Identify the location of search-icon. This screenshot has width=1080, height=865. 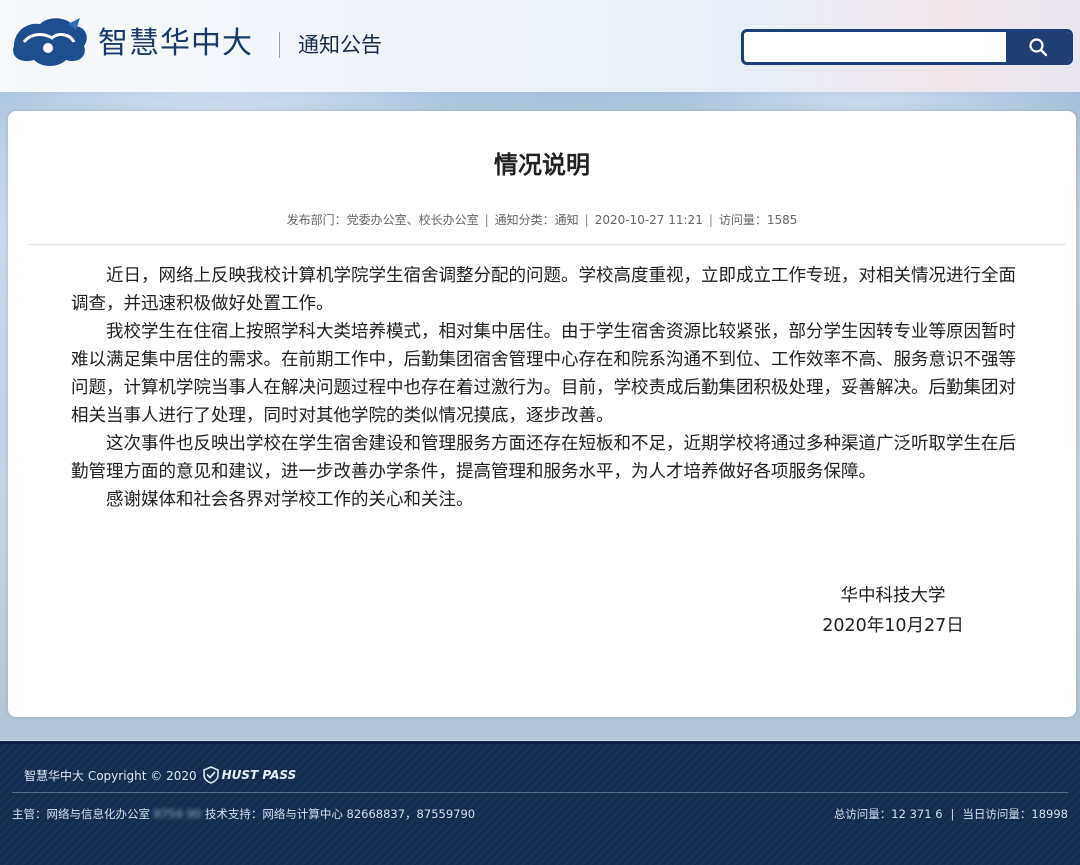
(1038, 47).